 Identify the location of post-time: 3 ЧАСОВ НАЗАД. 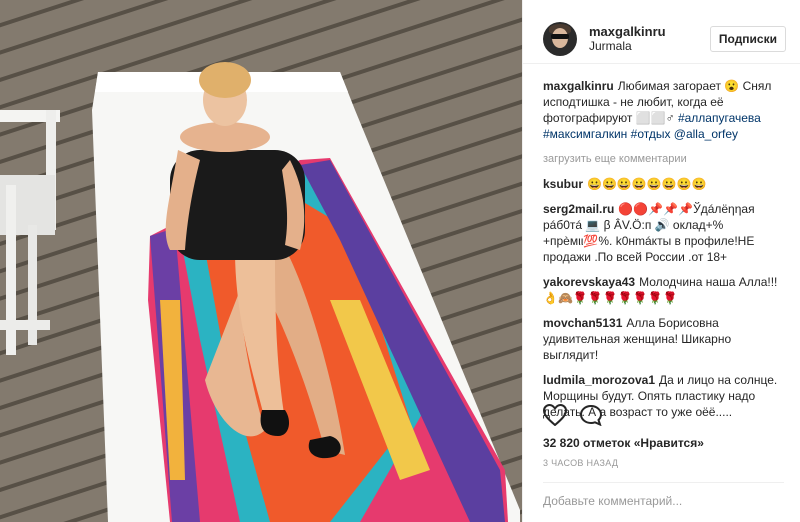
(580, 463).